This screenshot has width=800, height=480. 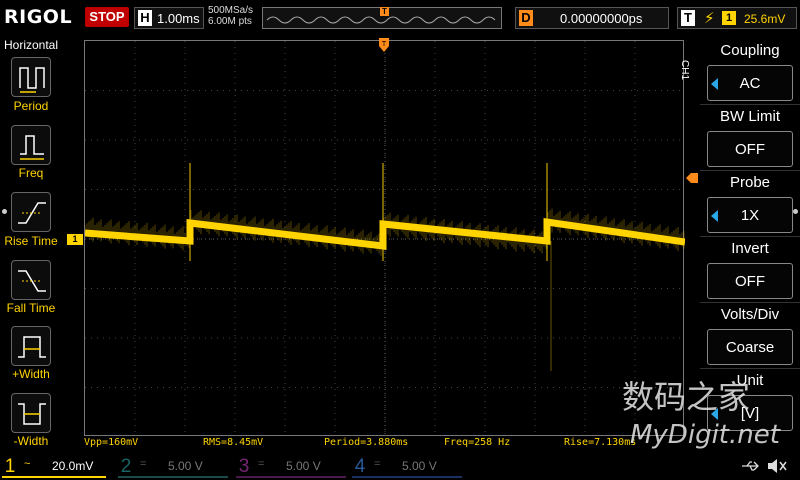 What do you see at coordinates (145, 18) in the screenshot?
I see `timebase-letter: H` at bounding box center [145, 18].